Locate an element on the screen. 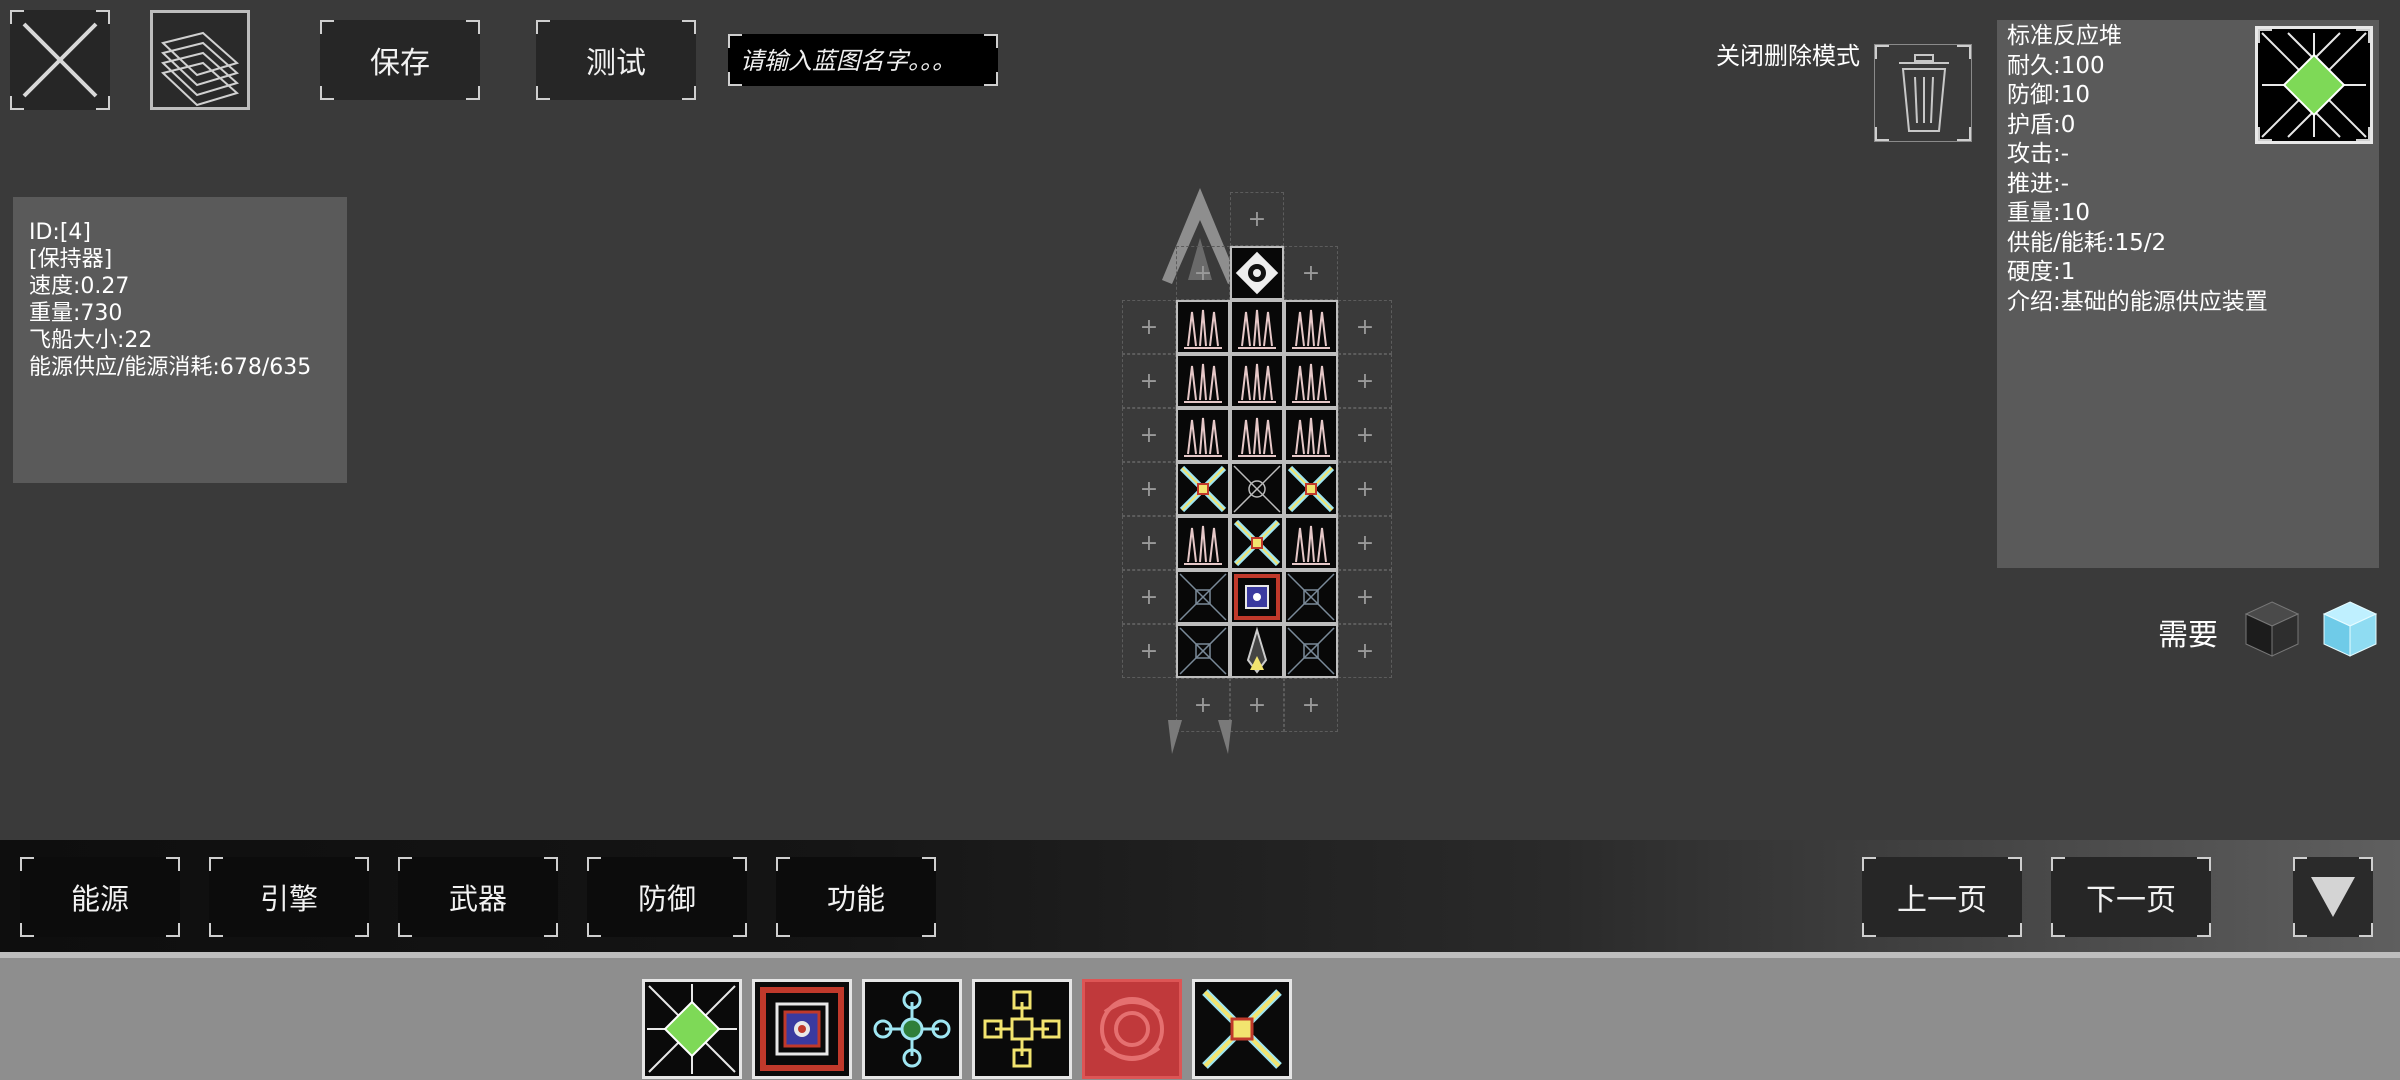 This screenshot has height=1080, width=2400. tab-energy: 能源 is located at coordinates (100, 897).